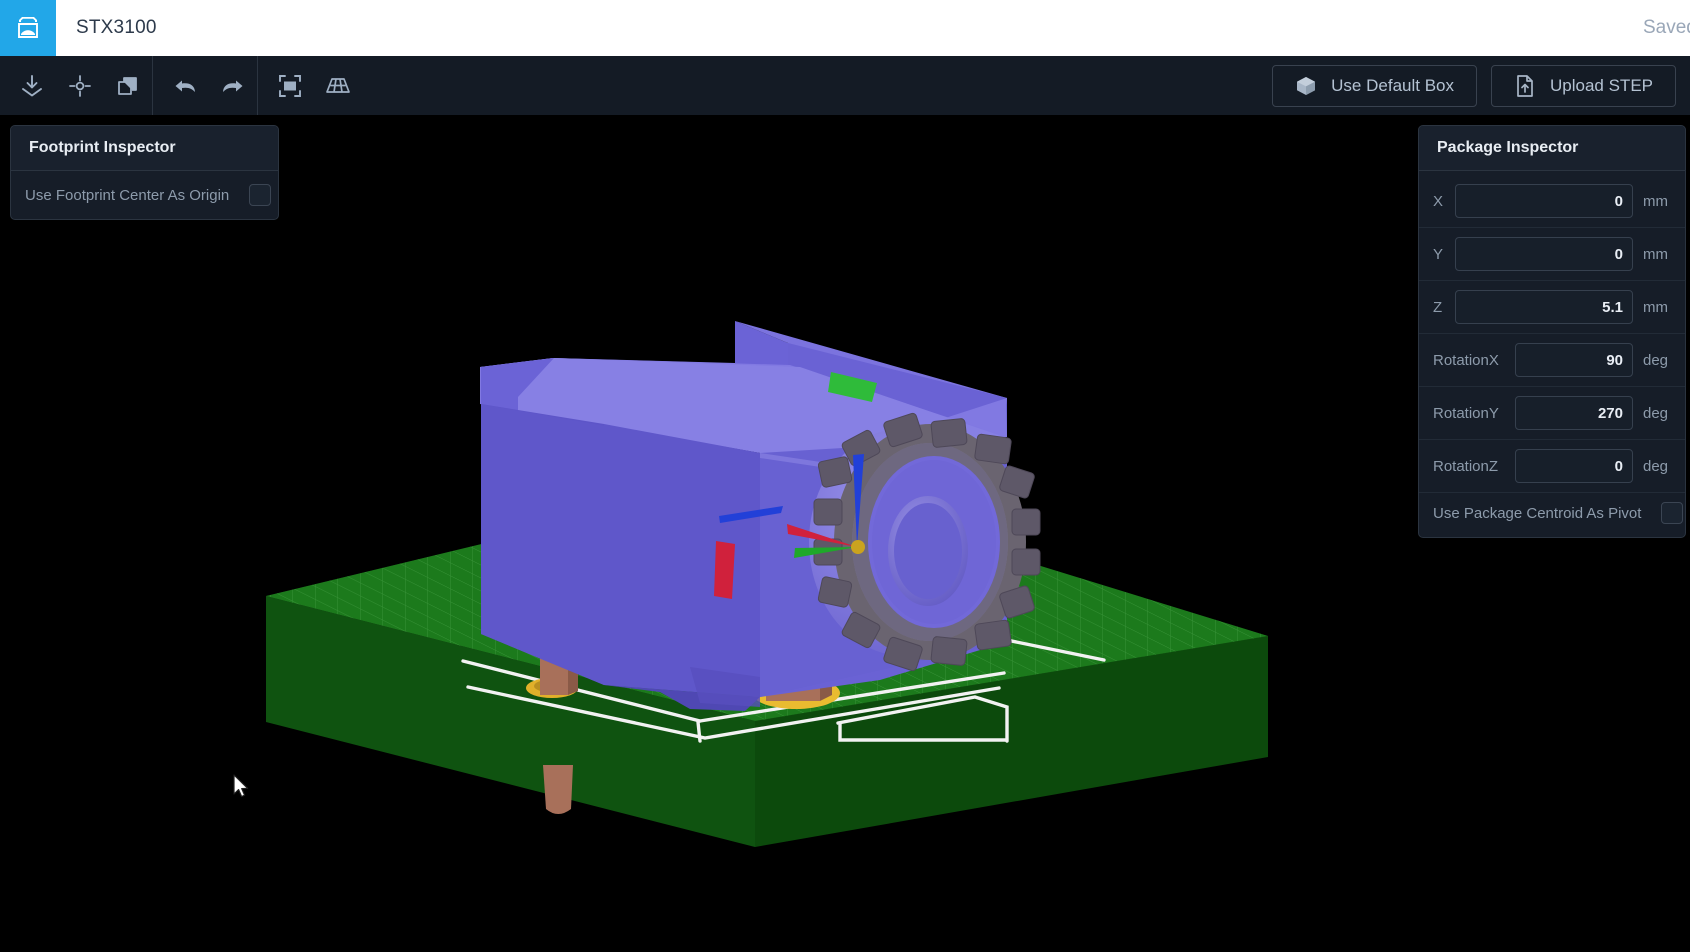  Describe the element at coordinates (1656, 413) in the screenshot. I see `rotation-y-unit: deg` at that location.